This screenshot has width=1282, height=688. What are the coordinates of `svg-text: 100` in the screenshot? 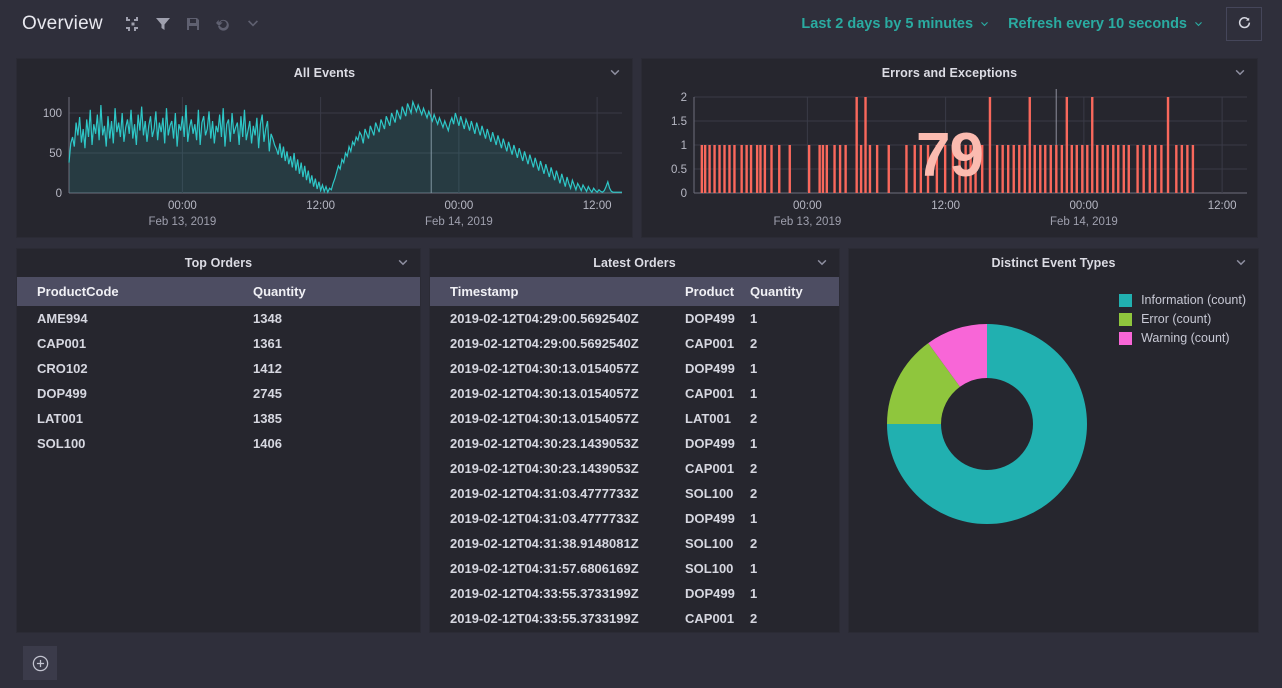 It's located at (52, 114).